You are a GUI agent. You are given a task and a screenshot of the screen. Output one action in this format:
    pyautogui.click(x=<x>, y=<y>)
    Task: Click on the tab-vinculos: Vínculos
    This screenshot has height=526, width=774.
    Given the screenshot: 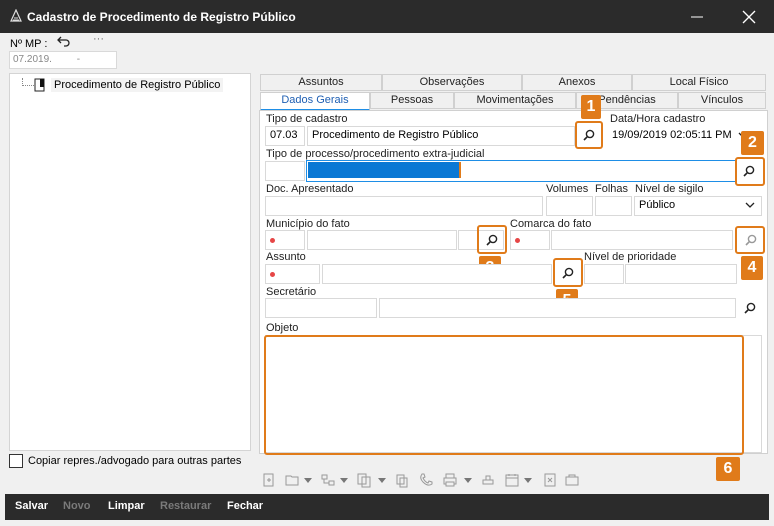 What is the action you would take?
    pyautogui.click(x=722, y=100)
    